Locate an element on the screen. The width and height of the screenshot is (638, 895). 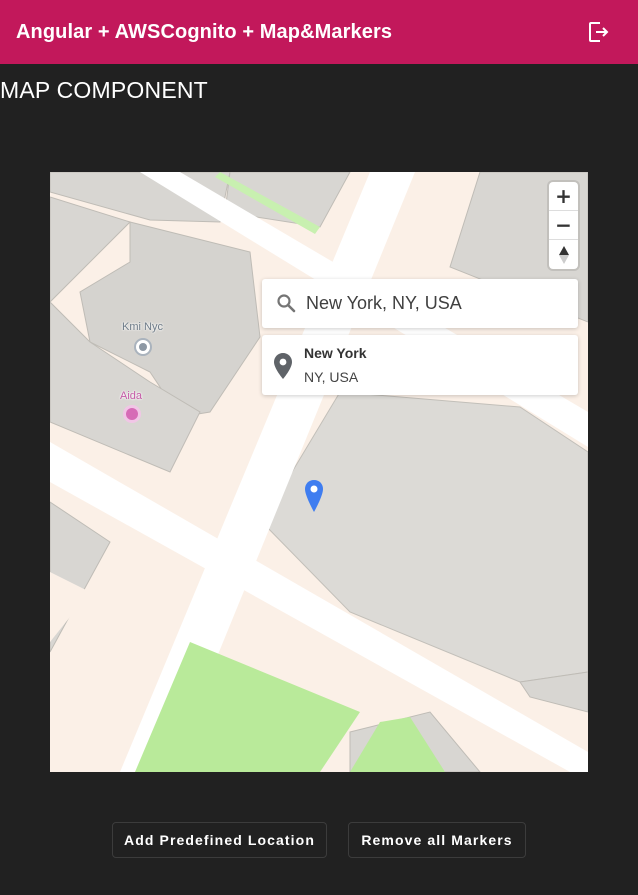
page-title: MAP COMPONENT is located at coordinates (104, 90).